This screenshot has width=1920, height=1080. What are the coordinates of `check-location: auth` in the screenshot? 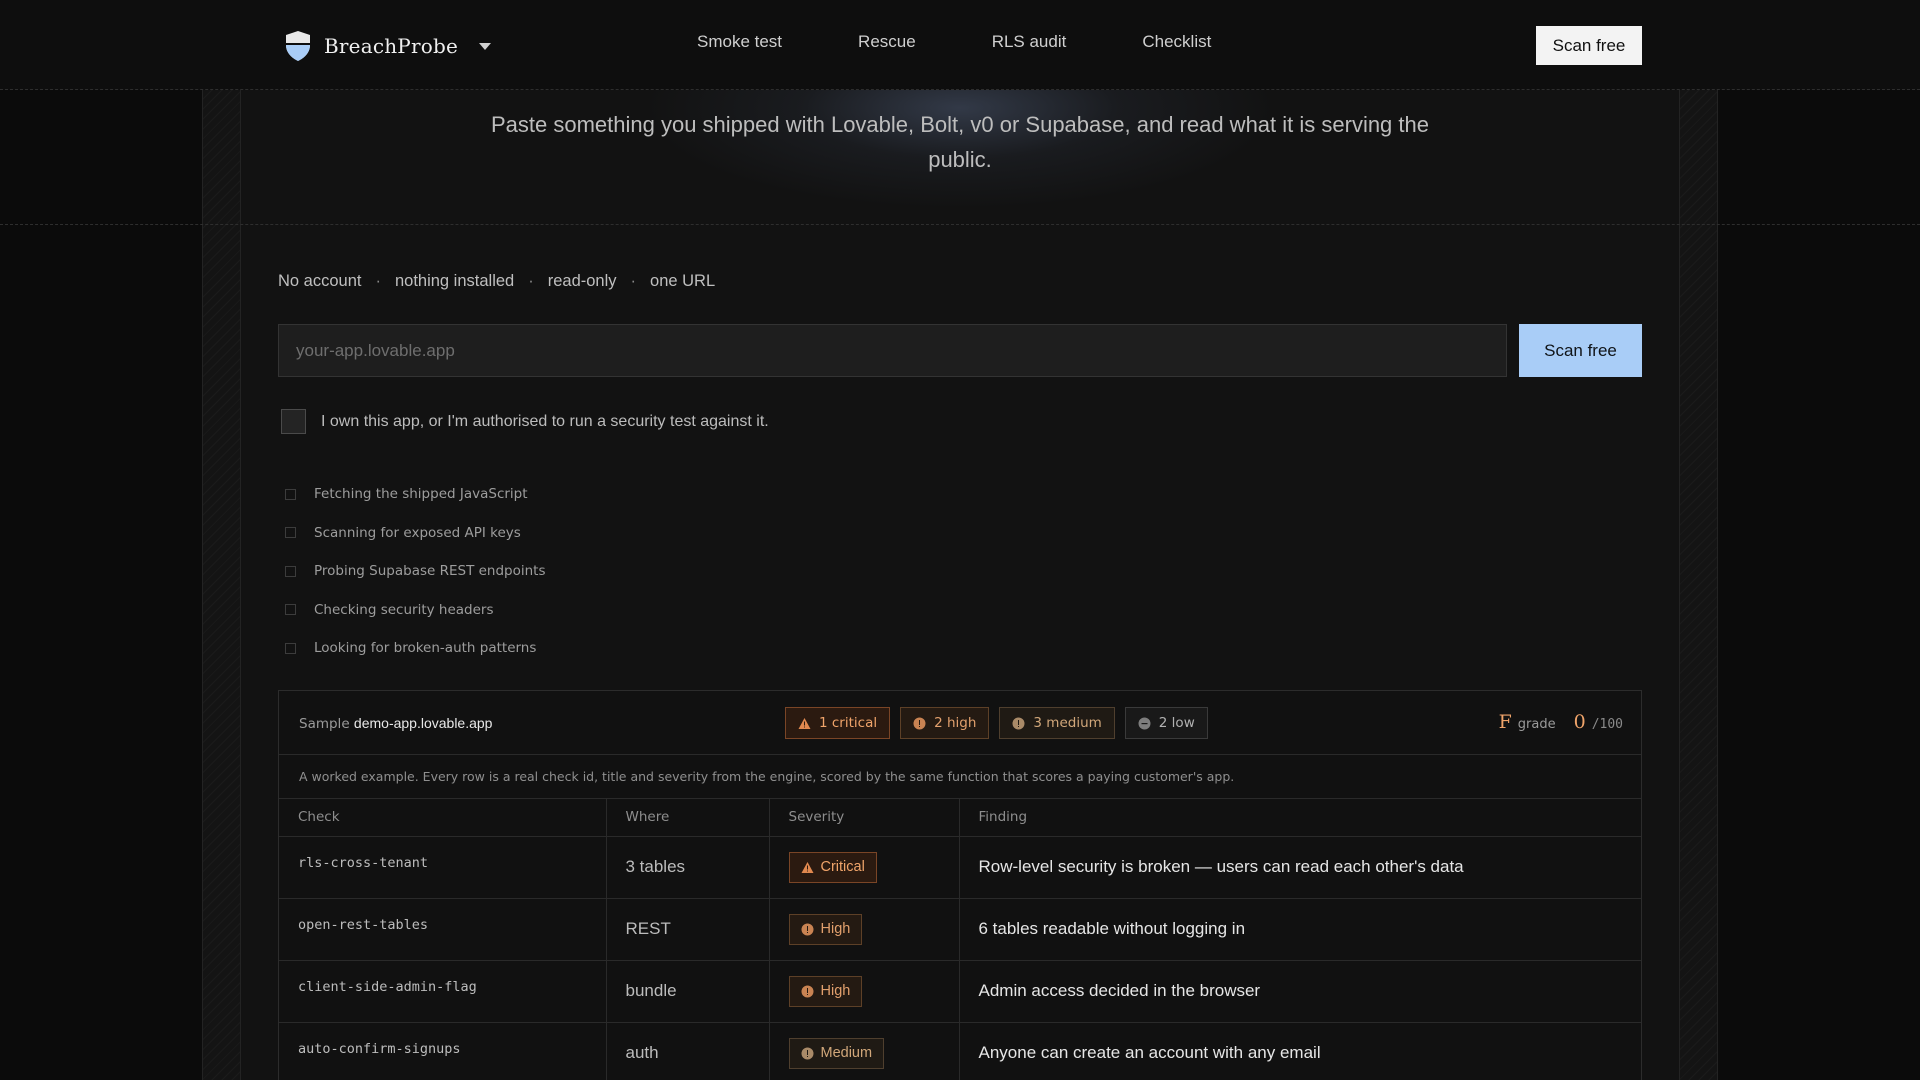 It's located at (688, 1051).